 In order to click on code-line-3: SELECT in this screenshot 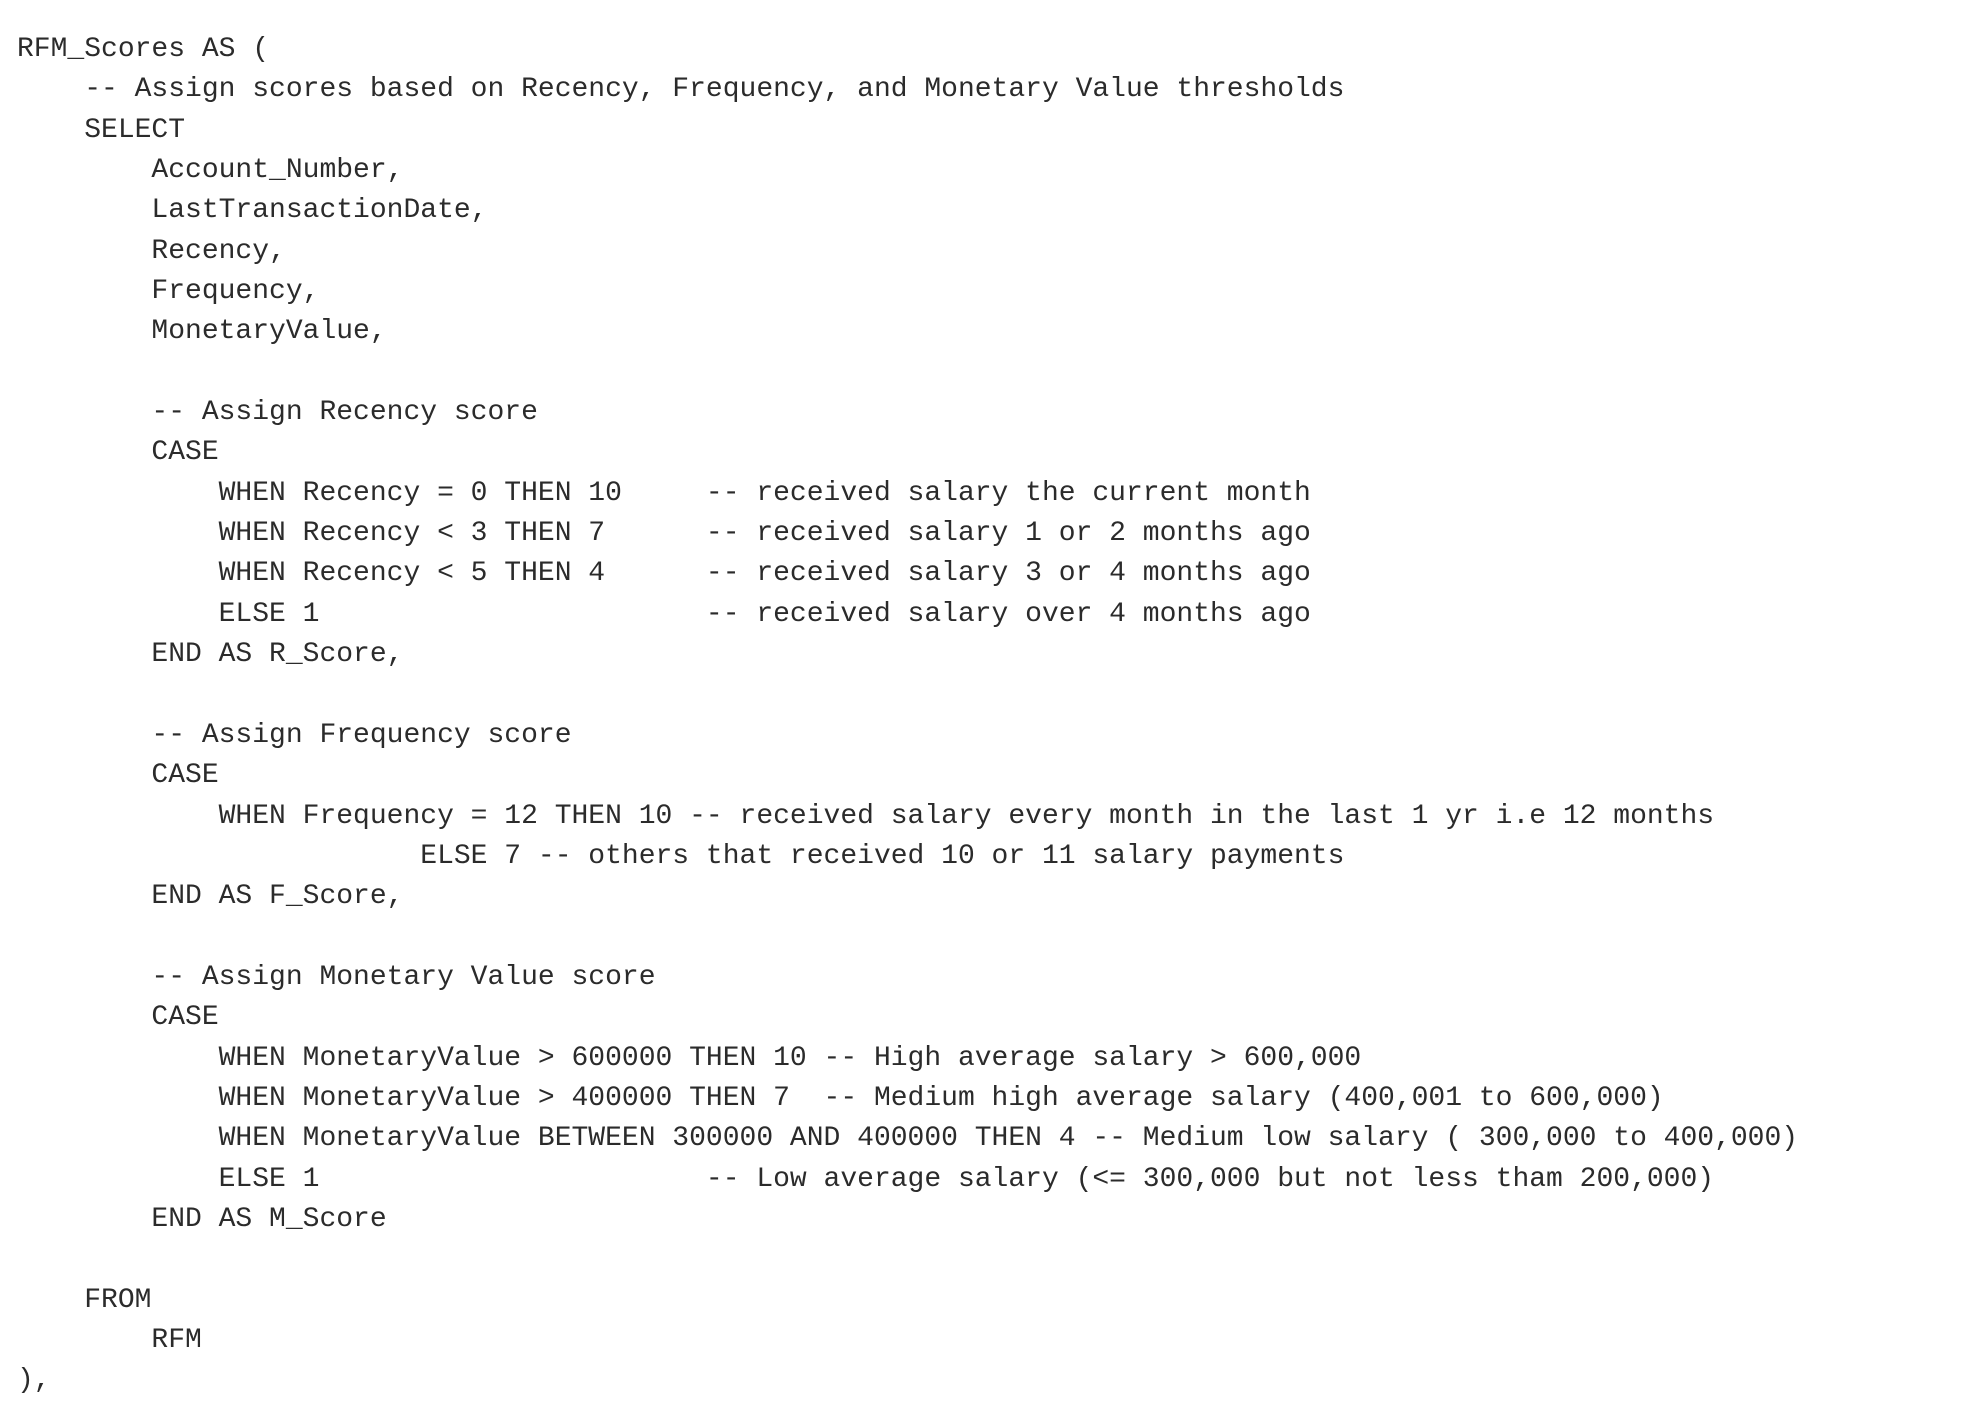, I will do `click(101, 130)`.